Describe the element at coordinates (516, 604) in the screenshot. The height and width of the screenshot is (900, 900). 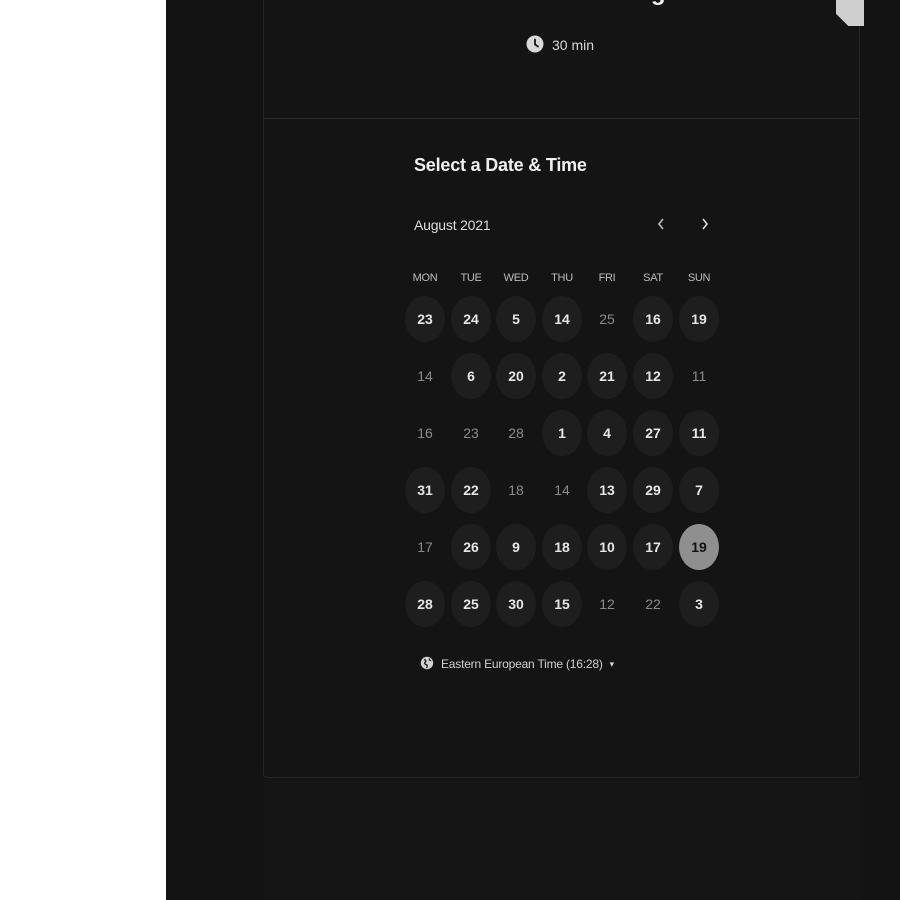
I see `calendar-day: 30` at that location.